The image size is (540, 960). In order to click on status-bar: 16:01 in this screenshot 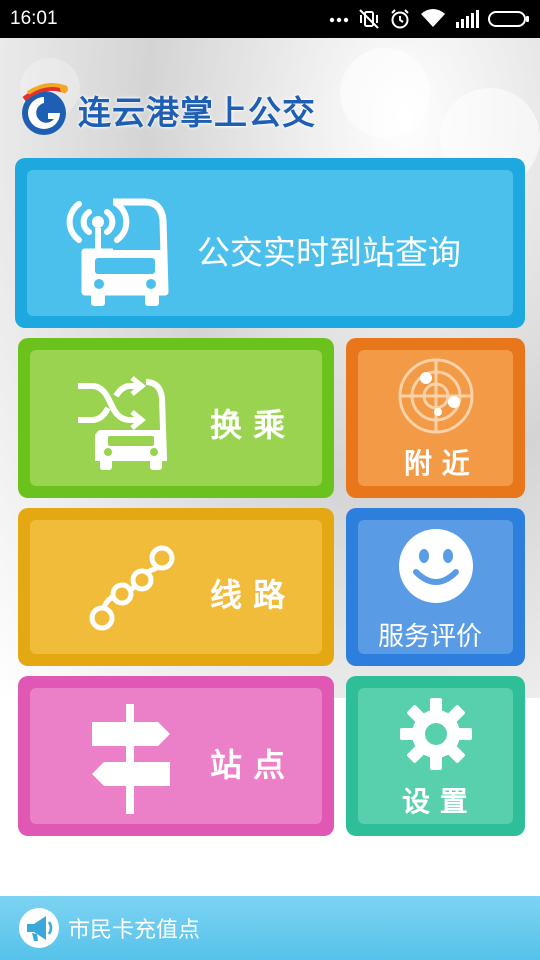, I will do `click(270, 19)`.